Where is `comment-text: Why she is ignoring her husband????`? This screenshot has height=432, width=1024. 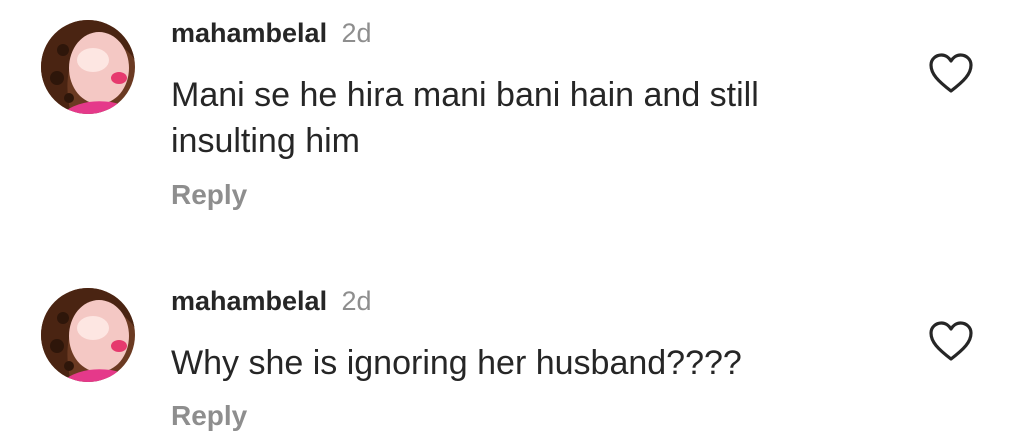
comment-text: Why she is ignoring her husband???? is located at coordinates (456, 363).